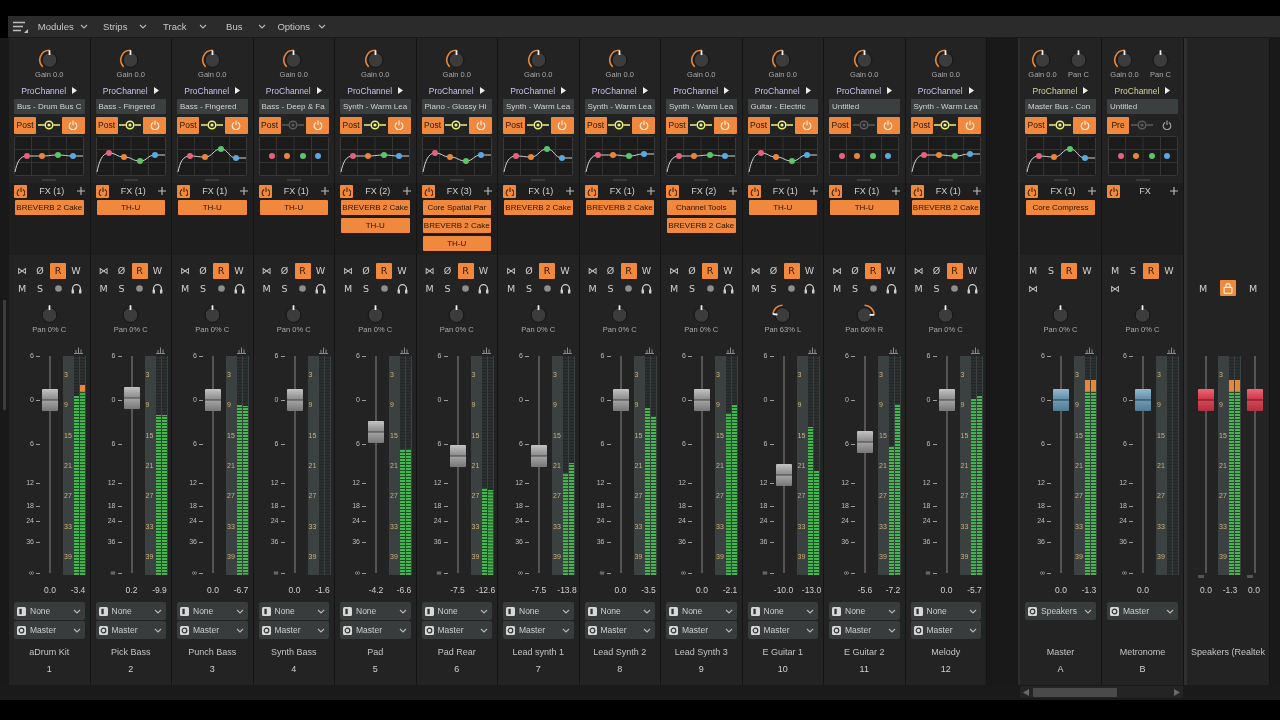 This screenshot has height=720, width=1280. Describe the element at coordinates (917, 191) in the screenshot. I see `fx-power-button` at that location.